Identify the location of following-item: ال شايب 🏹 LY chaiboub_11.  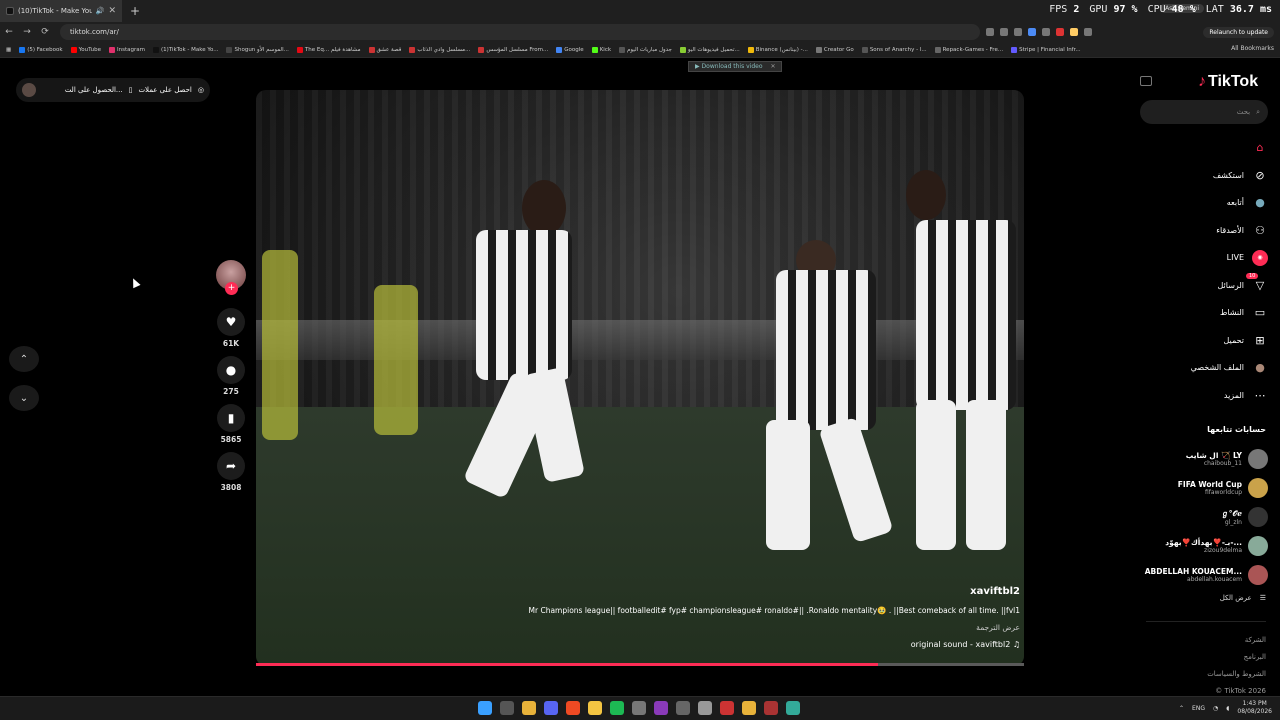
(1204, 458).